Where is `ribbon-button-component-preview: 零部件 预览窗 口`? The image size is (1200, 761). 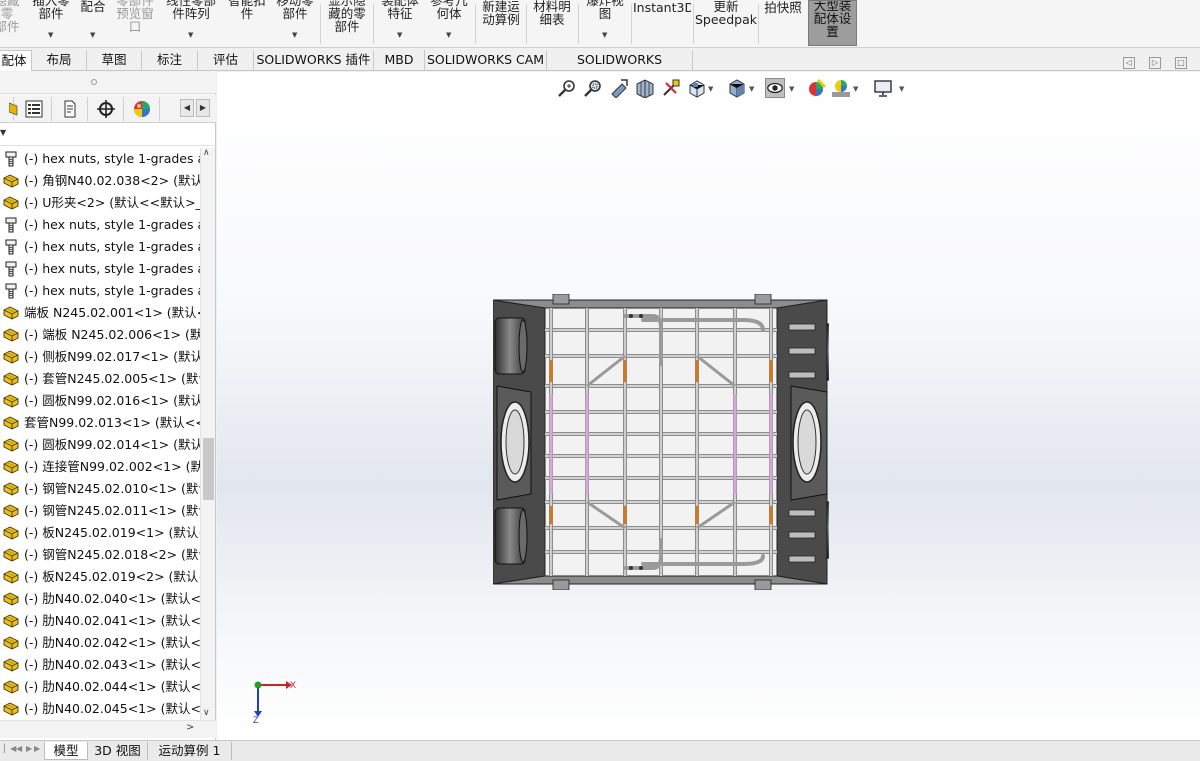 ribbon-button-component-preview: 零部件 预览窗 口 is located at coordinates (135, 23).